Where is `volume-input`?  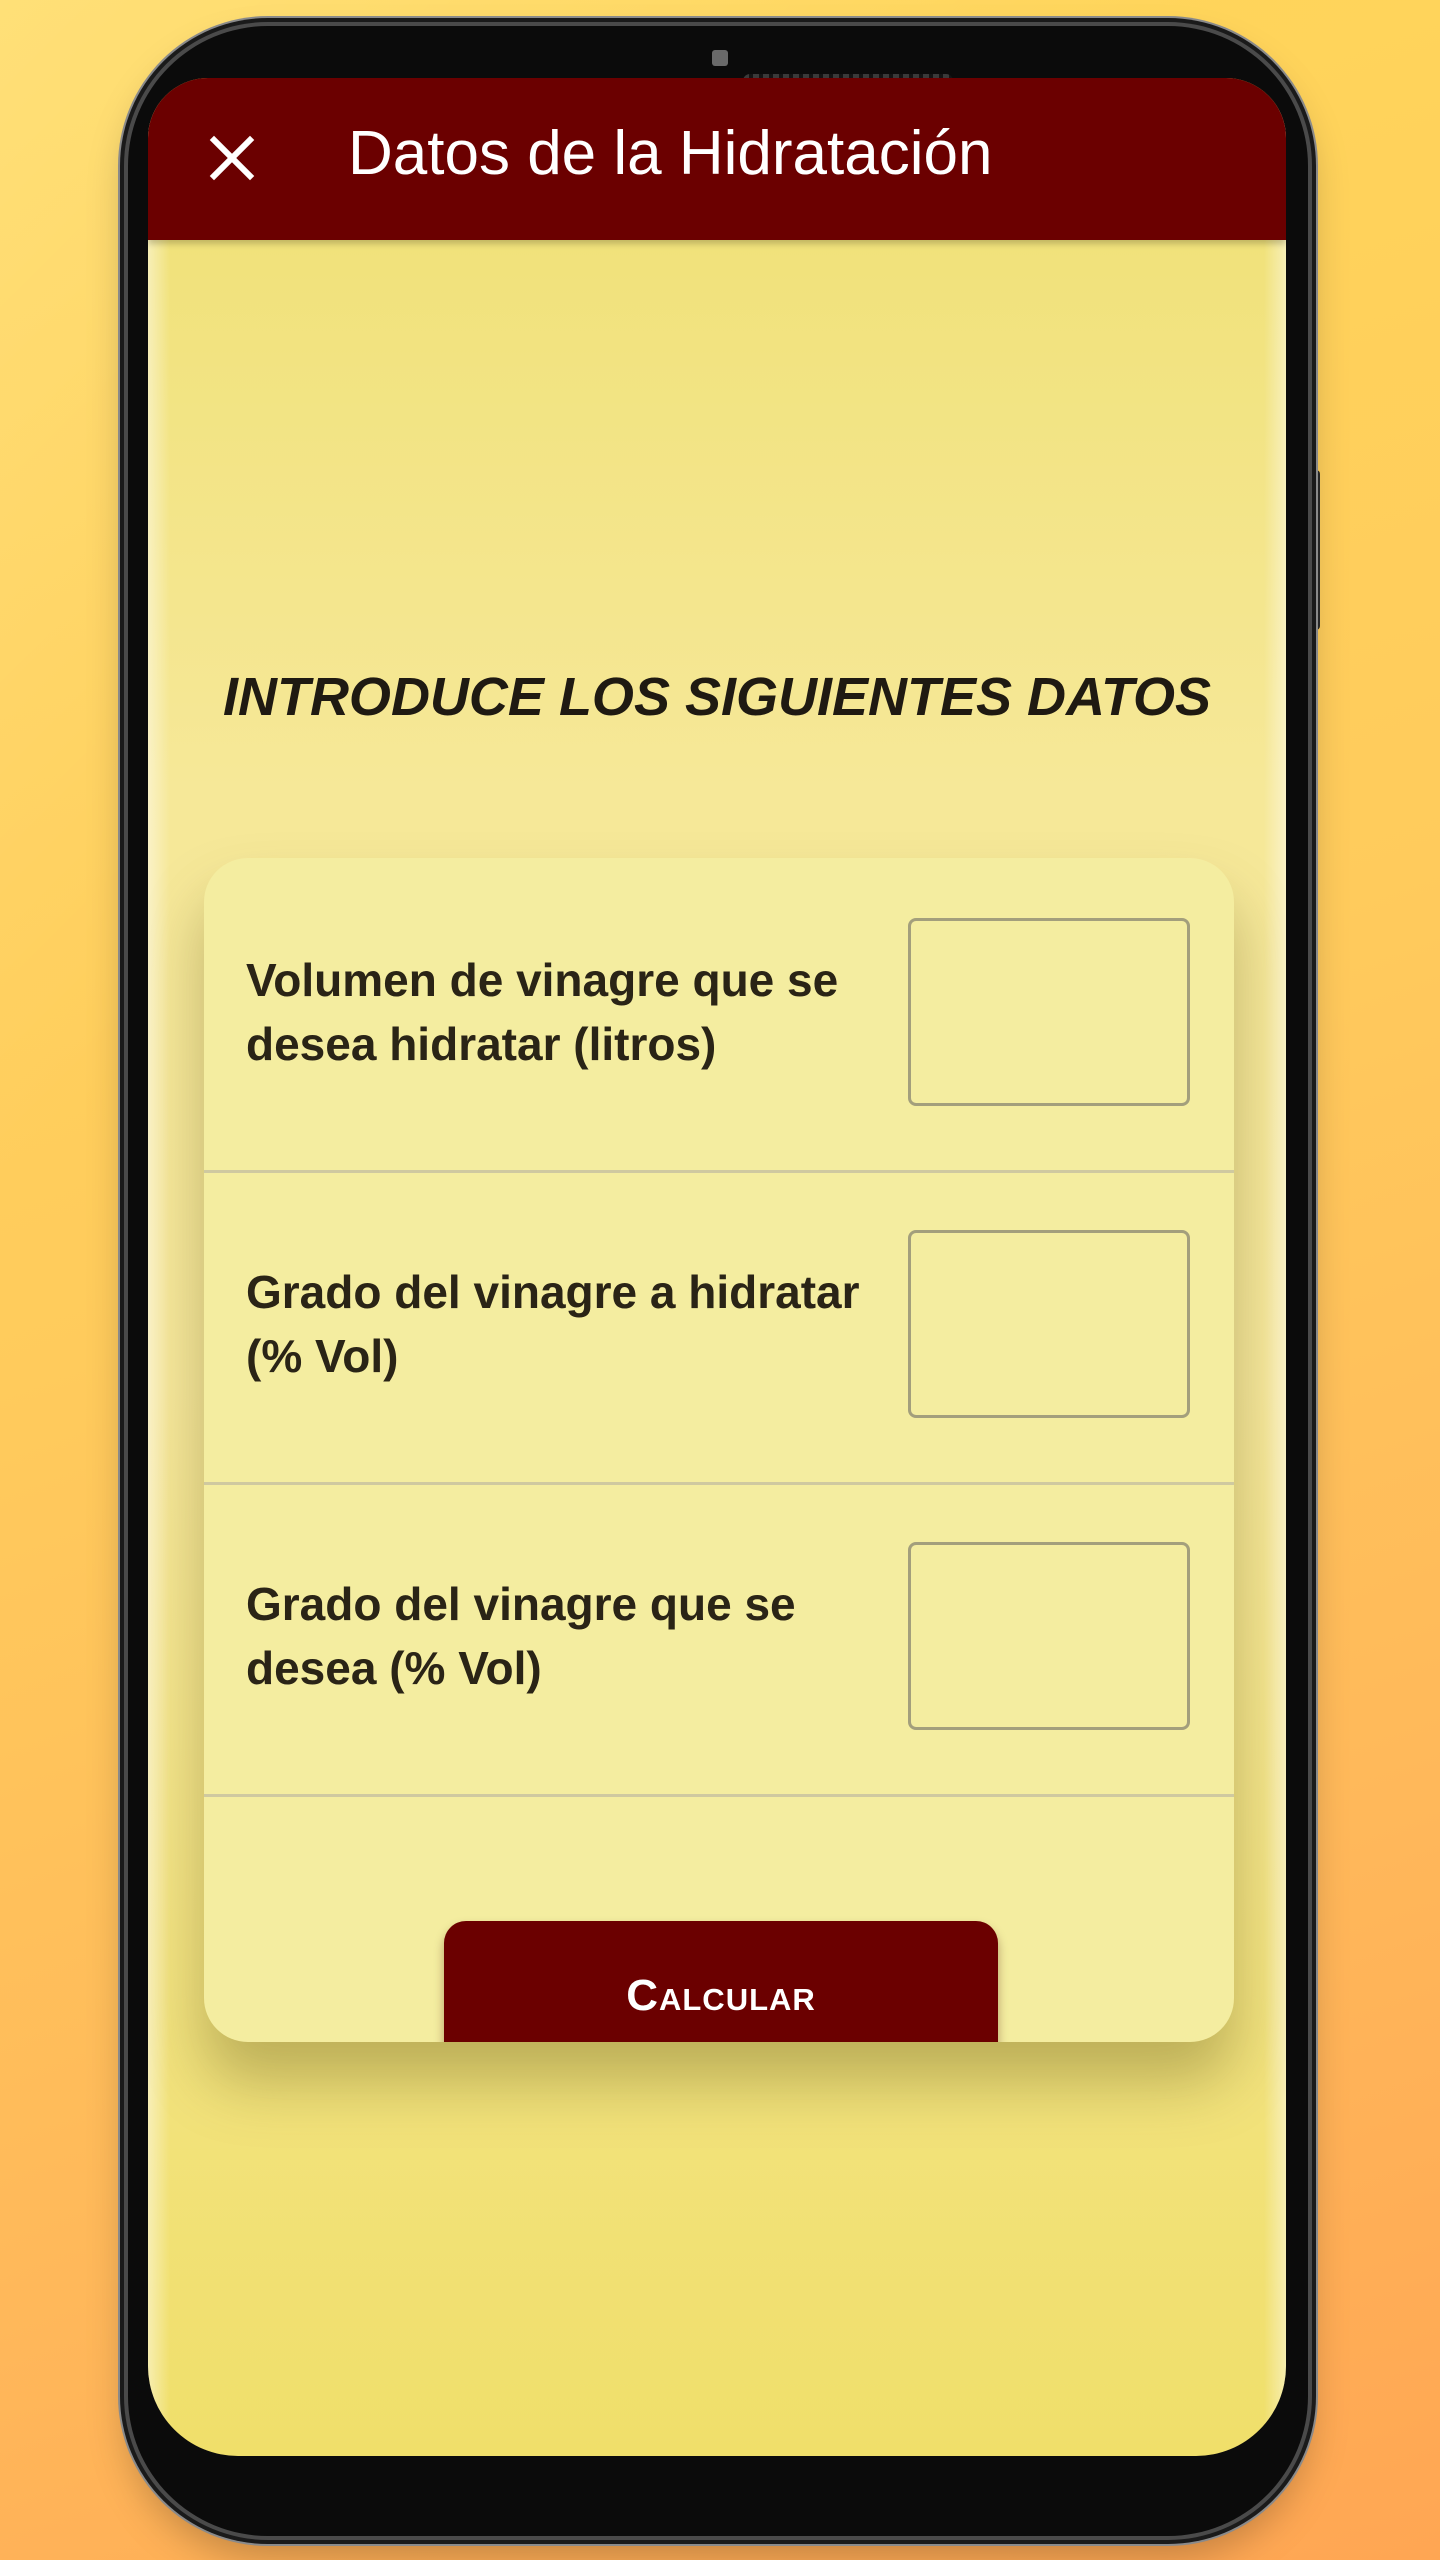
volume-input is located at coordinates (1049, 1012).